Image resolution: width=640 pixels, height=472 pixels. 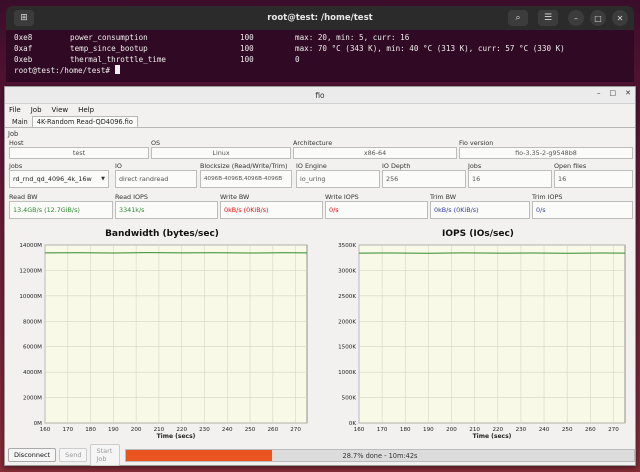 What do you see at coordinates (590, 430) in the screenshot?
I see `x-tick-label: 260` at bounding box center [590, 430].